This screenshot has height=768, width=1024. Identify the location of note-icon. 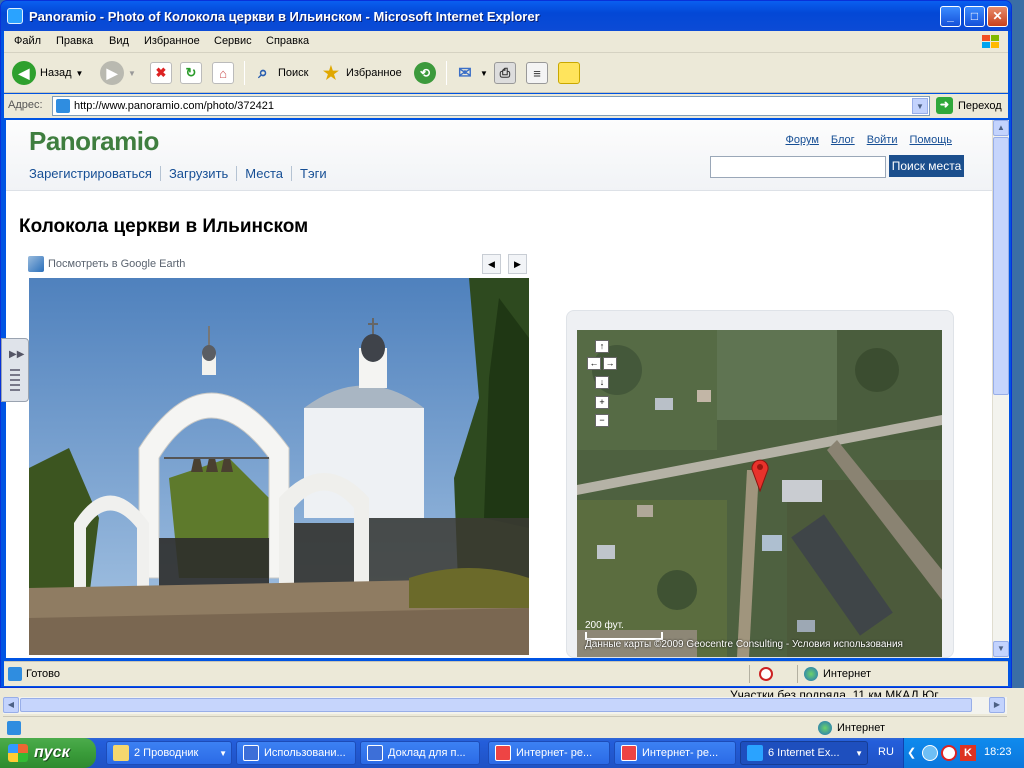
(569, 73).